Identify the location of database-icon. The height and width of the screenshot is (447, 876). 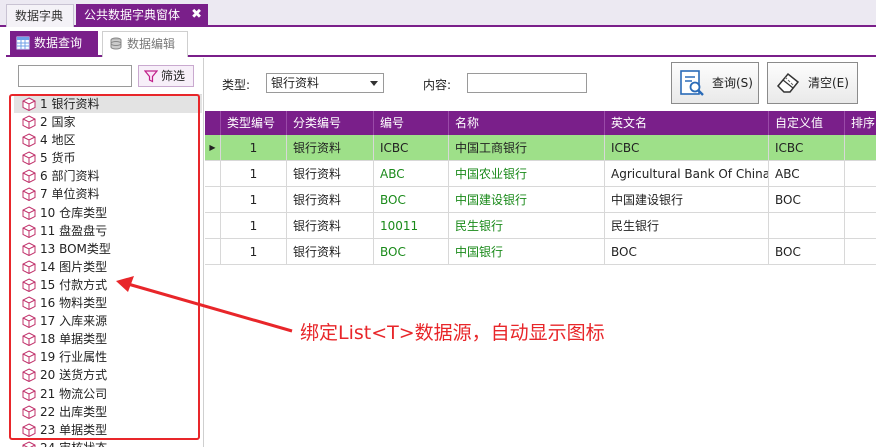
(116, 43).